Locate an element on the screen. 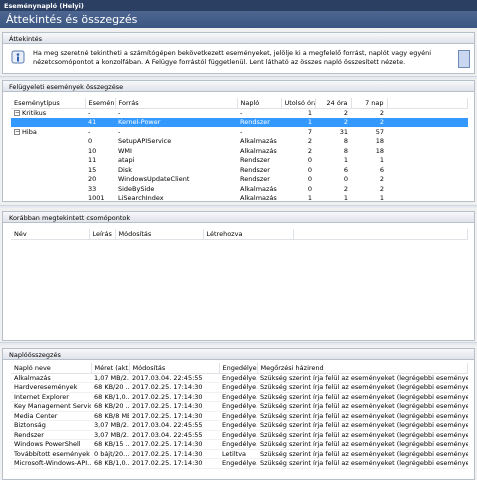 Image resolution: width=477 pixels, height=480 pixels. cell-id: 41 is located at coordinates (92, 122).